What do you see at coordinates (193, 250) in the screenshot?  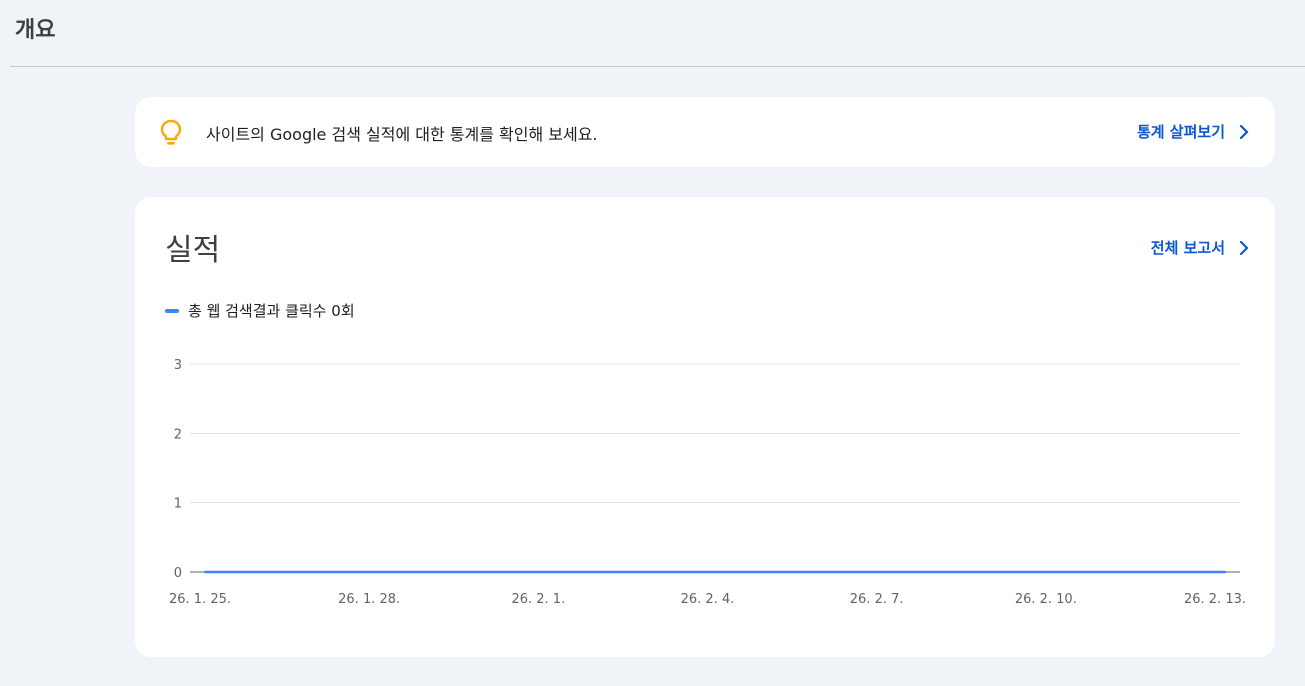 I see `performance-title: 실적` at bounding box center [193, 250].